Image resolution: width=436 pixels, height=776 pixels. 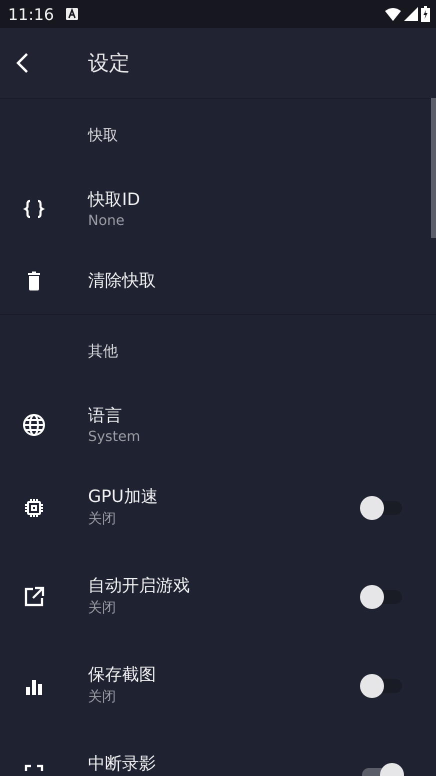 What do you see at coordinates (123, 497) in the screenshot?
I see `setting-title: GPU加速` at bounding box center [123, 497].